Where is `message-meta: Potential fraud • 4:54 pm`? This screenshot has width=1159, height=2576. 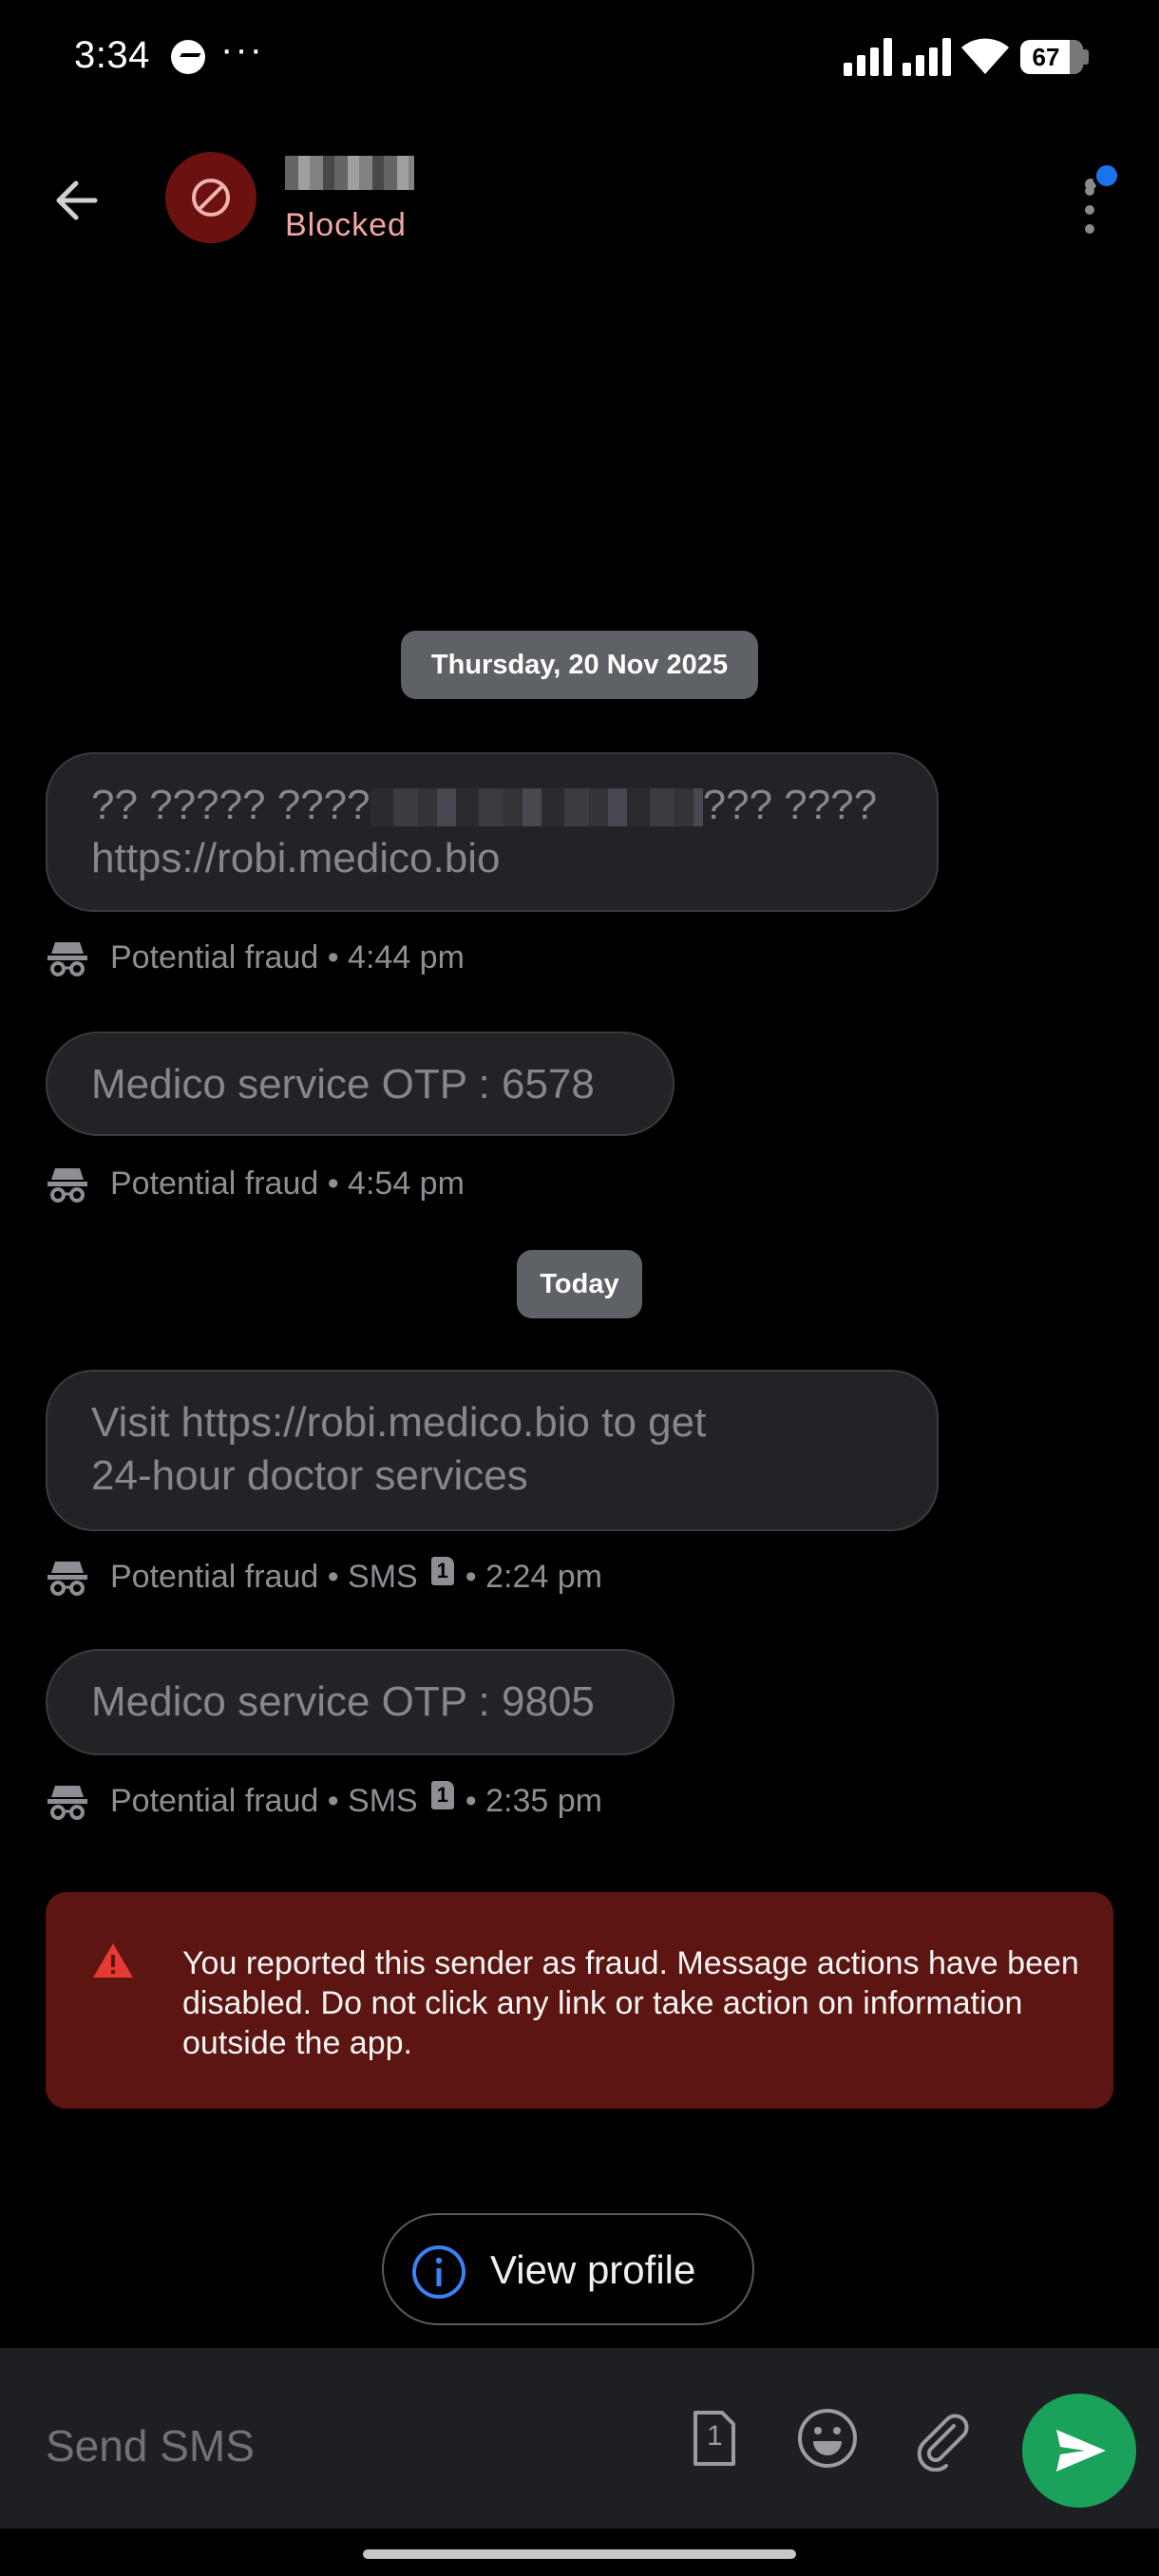 message-meta: Potential fraud • 4:54 pm is located at coordinates (256, 1184).